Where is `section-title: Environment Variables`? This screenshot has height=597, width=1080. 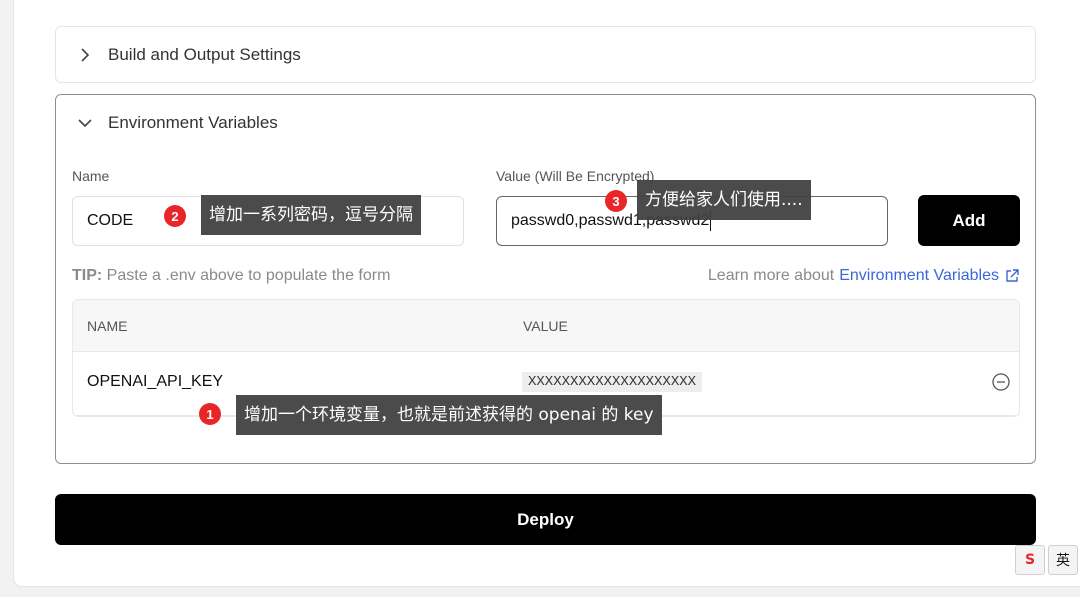
section-title: Environment Variables is located at coordinates (193, 122).